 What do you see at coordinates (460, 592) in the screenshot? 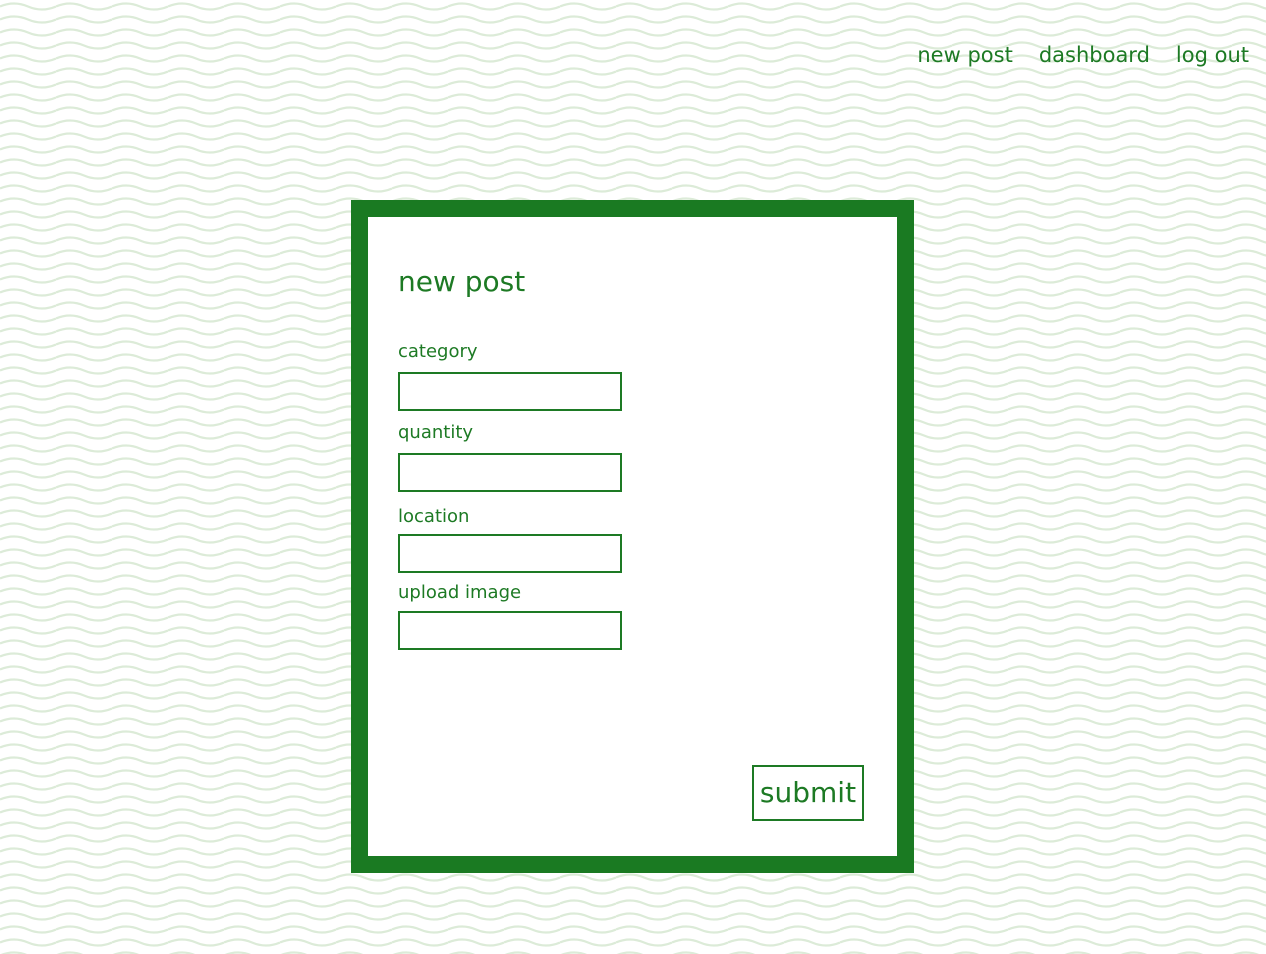
I see `upload-image-label: upload image` at bounding box center [460, 592].